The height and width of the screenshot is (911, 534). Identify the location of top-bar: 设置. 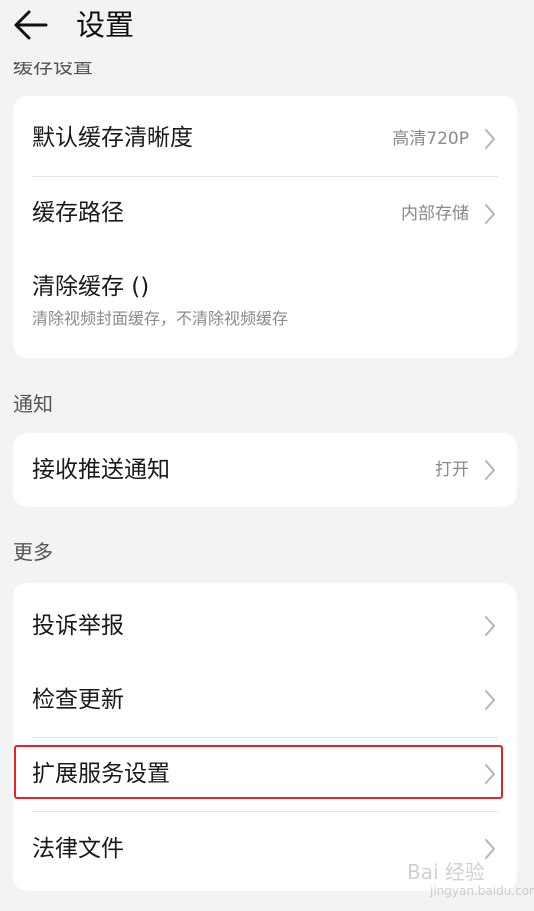
(267, 28).